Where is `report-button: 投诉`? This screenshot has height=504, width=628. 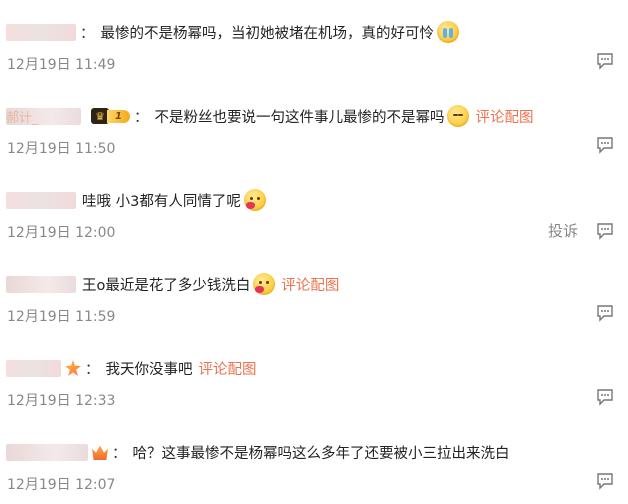 report-button: 投诉 is located at coordinates (563, 230).